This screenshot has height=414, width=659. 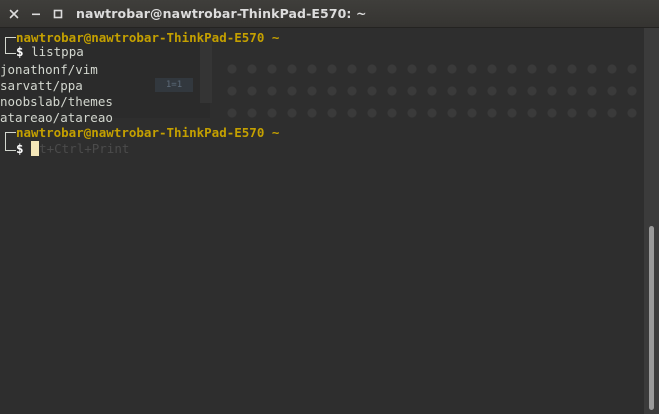 I want to click on prompt-line-2: nawtrobar@nawtrobar-ThinkPad-E570 ~, so click(x=141, y=133).